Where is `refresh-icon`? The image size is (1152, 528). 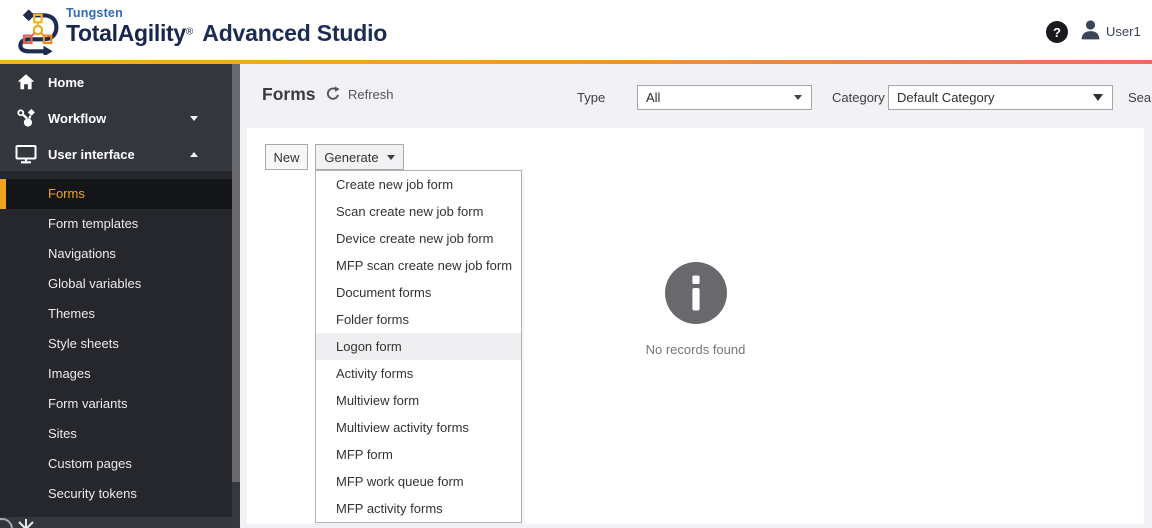 refresh-icon is located at coordinates (333, 93).